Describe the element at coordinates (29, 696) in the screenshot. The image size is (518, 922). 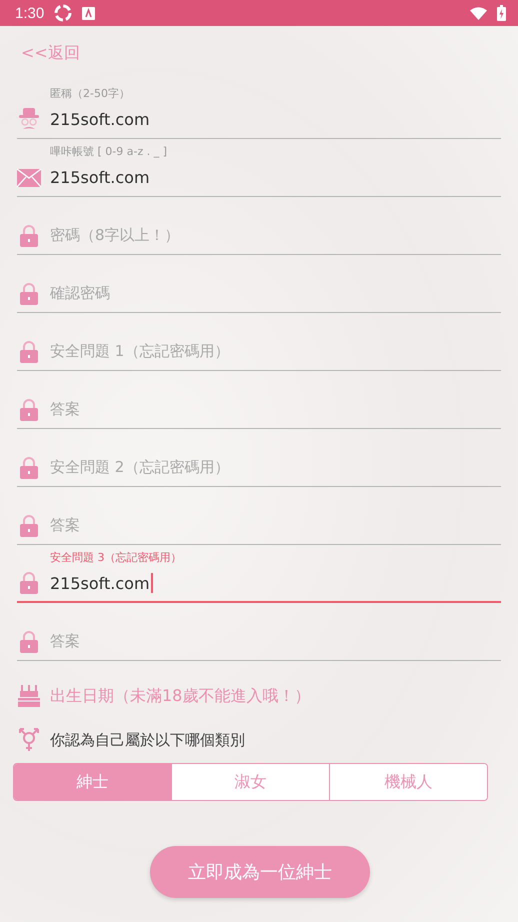
I see `cake-icon` at that location.